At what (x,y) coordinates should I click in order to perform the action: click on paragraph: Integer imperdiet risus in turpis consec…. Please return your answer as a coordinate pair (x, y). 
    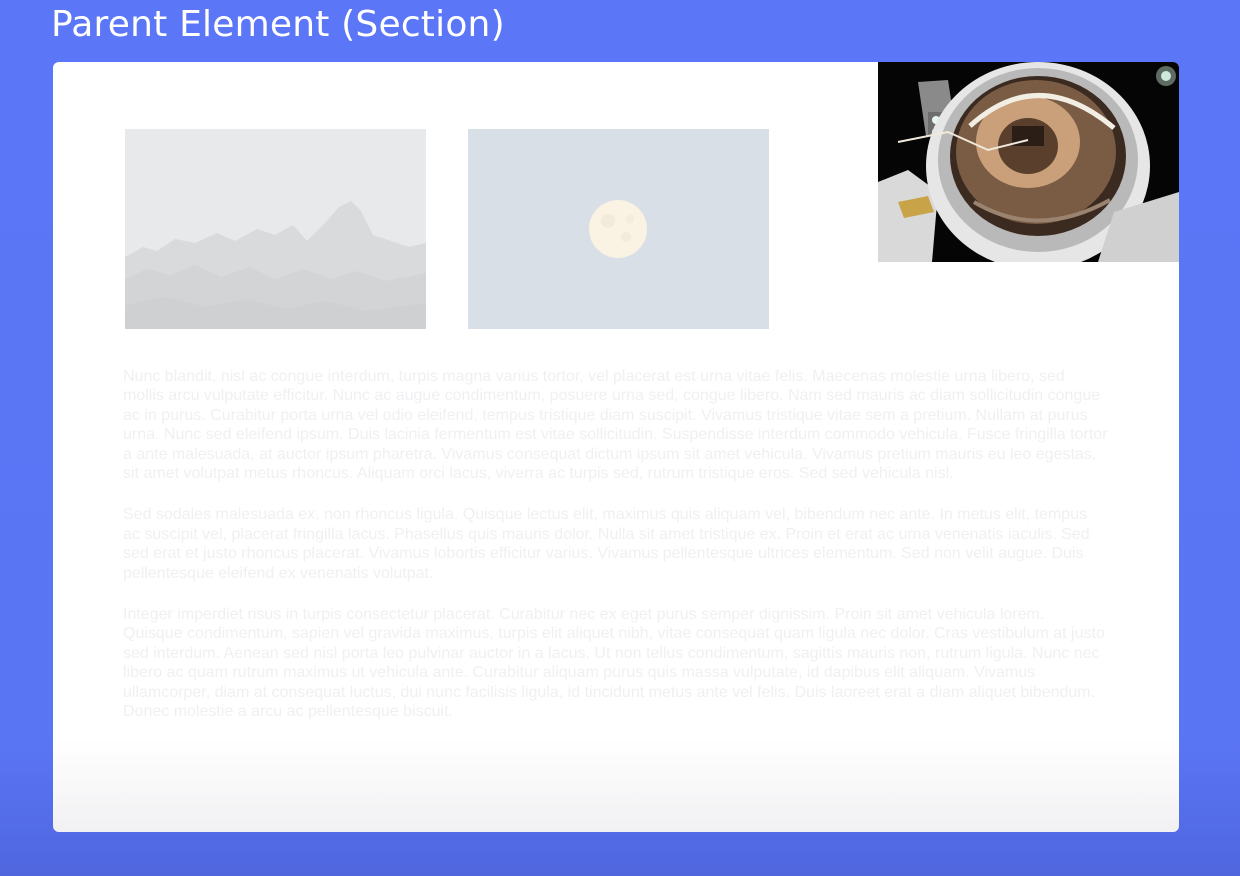
    Looking at the image, I should click on (614, 663).